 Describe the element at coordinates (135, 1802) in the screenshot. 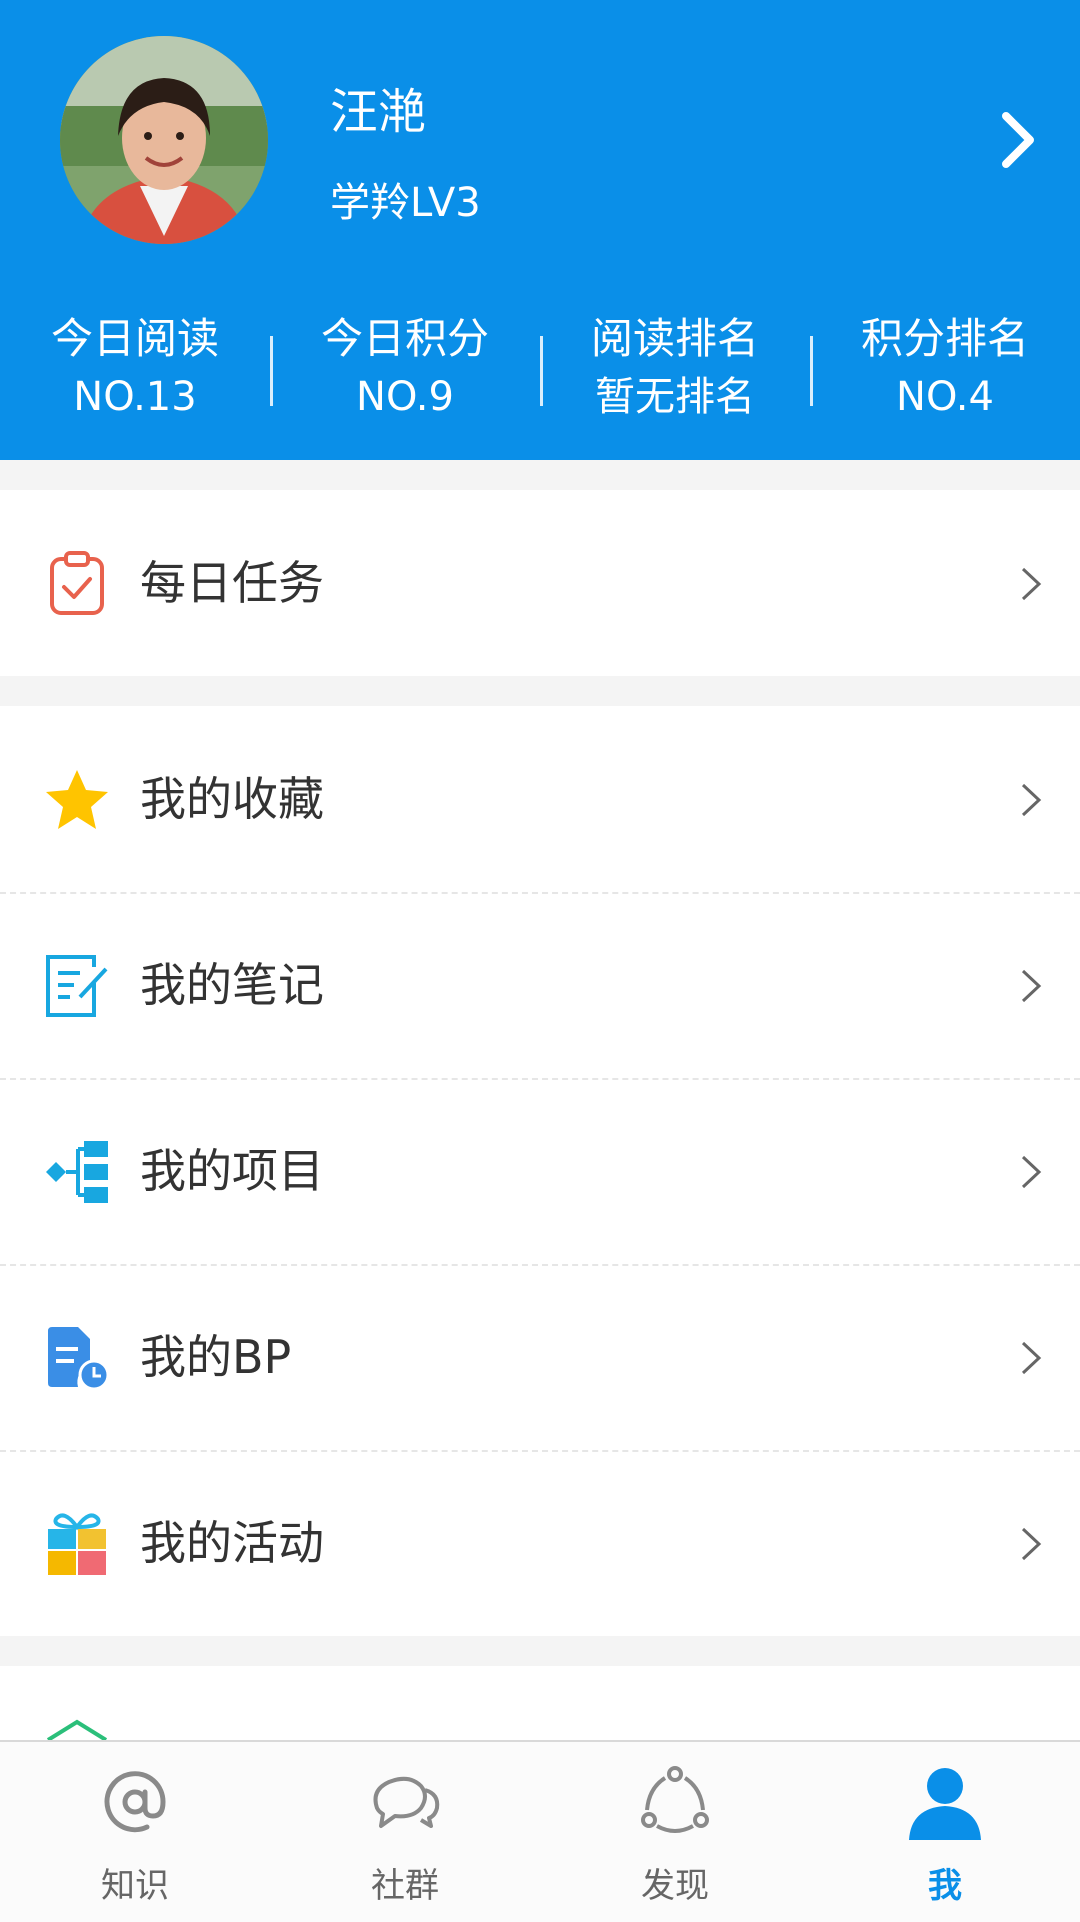

I see `at-icon` at that location.